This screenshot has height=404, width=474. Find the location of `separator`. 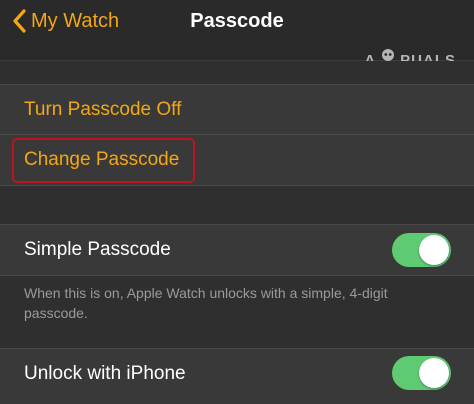

separator is located at coordinates (237, 275).